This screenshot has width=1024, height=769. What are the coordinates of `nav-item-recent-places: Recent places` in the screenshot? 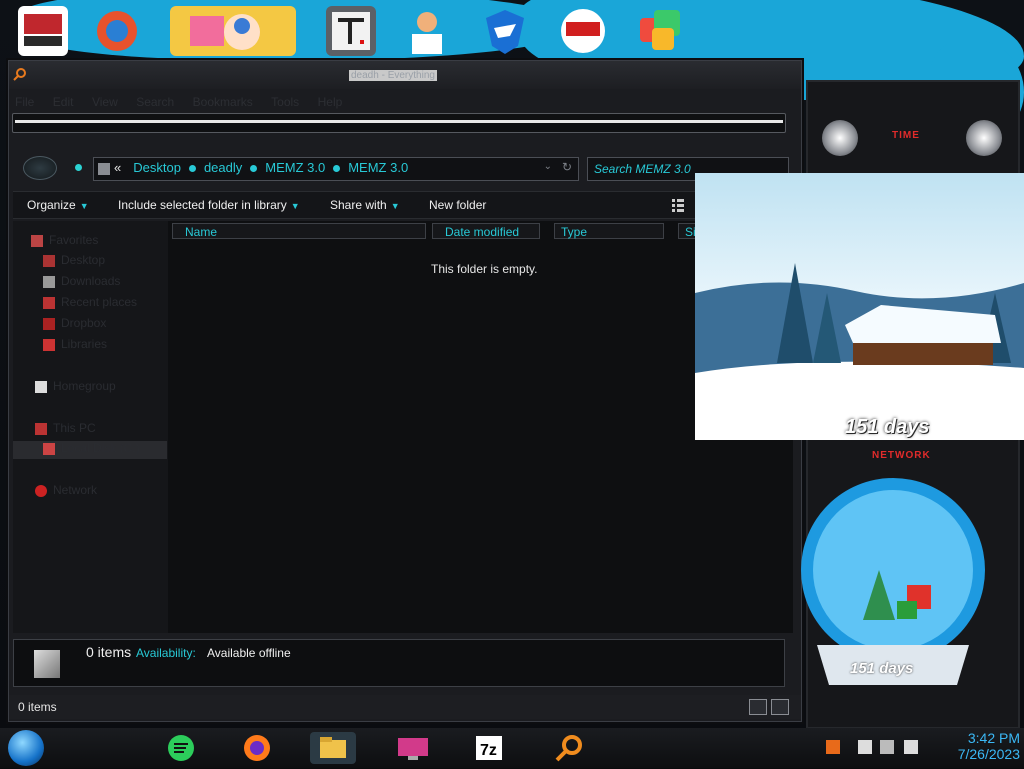 It's located at (90, 304).